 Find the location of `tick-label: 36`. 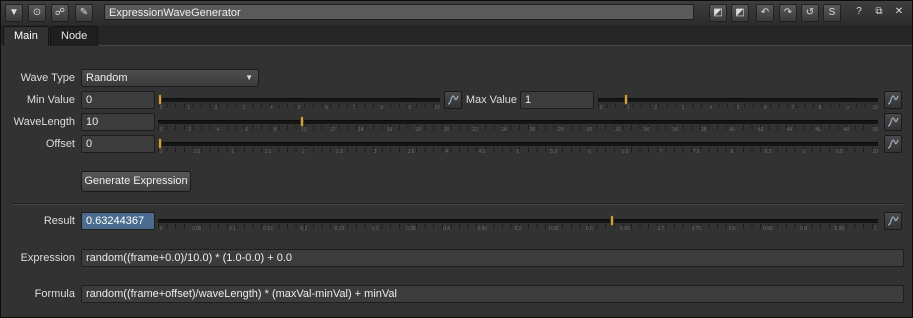

tick-label: 36 is located at coordinates (675, 130).